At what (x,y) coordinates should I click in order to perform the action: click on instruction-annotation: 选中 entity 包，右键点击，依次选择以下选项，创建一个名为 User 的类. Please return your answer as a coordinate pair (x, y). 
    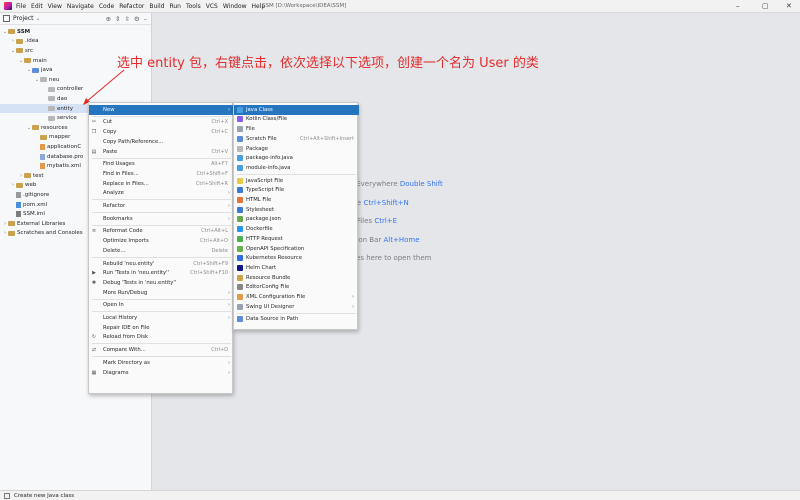
    Looking at the image, I should click on (328, 63).